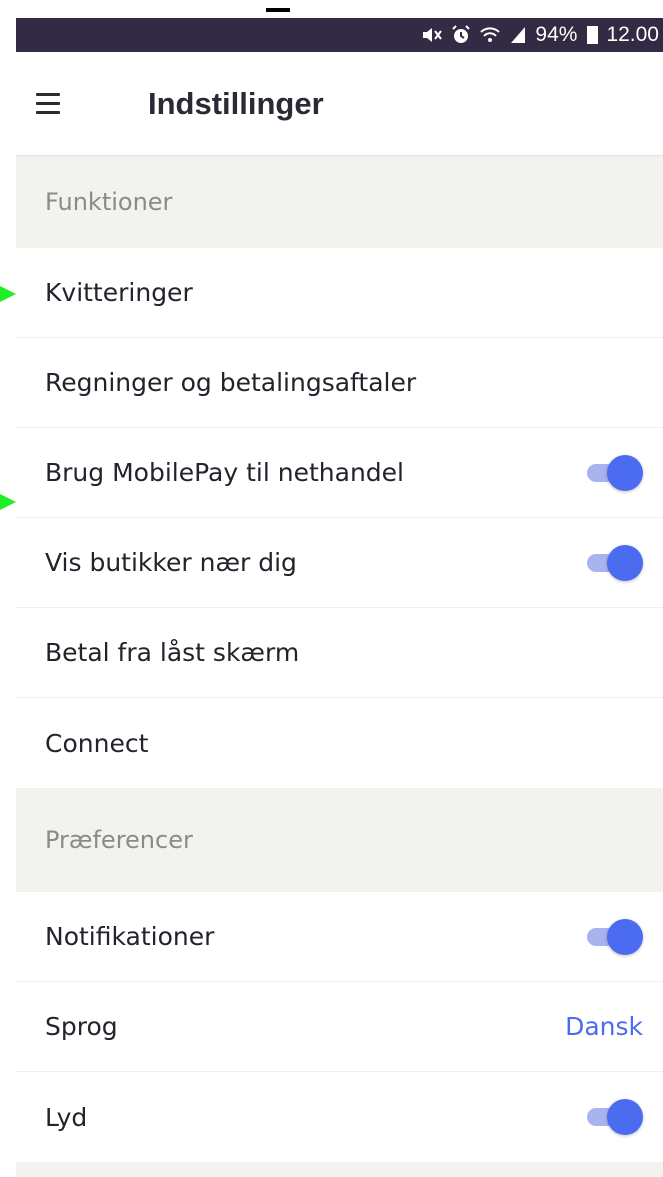 The width and height of the screenshot is (663, 1177). Describe the element at coordinates (66, 1117) in the screenshot. I see `settings-item-label: Lyd` at that location.